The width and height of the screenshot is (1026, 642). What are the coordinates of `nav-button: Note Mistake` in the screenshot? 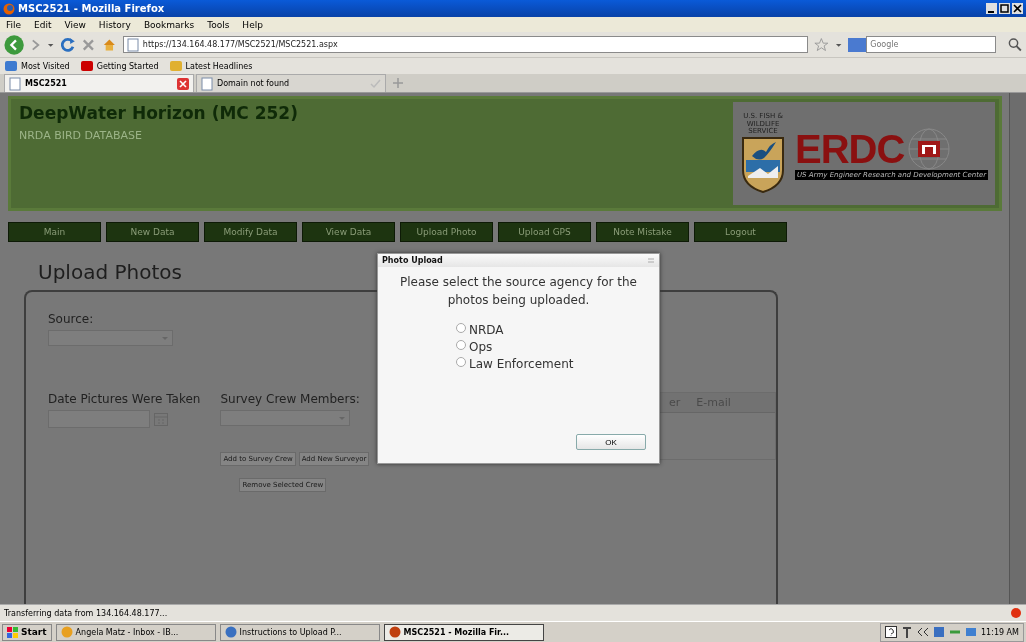 It's located at (642, 232).